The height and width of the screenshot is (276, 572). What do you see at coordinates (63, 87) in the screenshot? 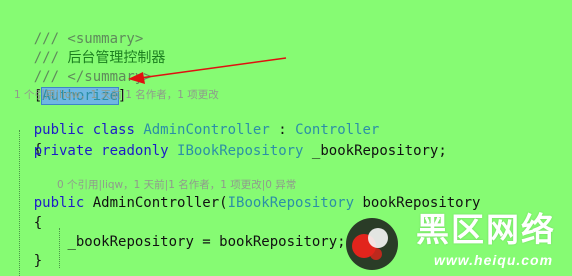
I see `code-line-attribute: [Authorize]` at bounding box center [63, 87].